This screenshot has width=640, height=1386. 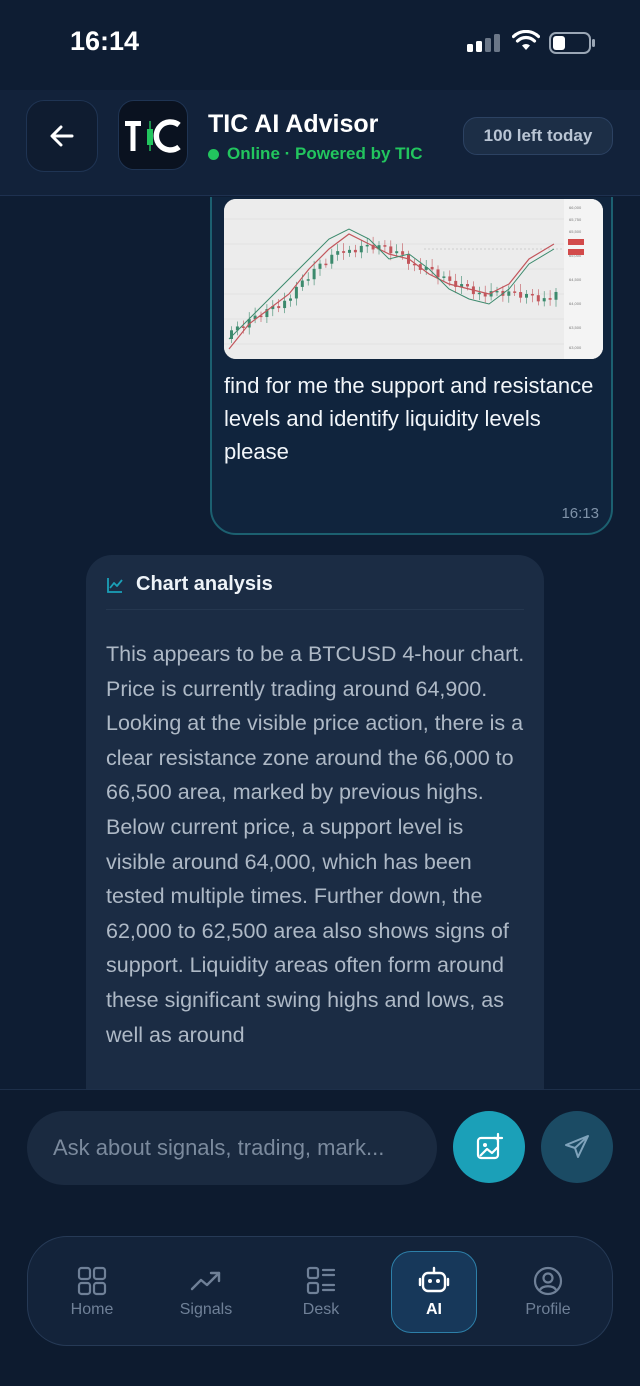 What do you see at coordinates (105, 41) in the screenshot?
I see `status-time: 16:14` at bounding box center [105, 41].